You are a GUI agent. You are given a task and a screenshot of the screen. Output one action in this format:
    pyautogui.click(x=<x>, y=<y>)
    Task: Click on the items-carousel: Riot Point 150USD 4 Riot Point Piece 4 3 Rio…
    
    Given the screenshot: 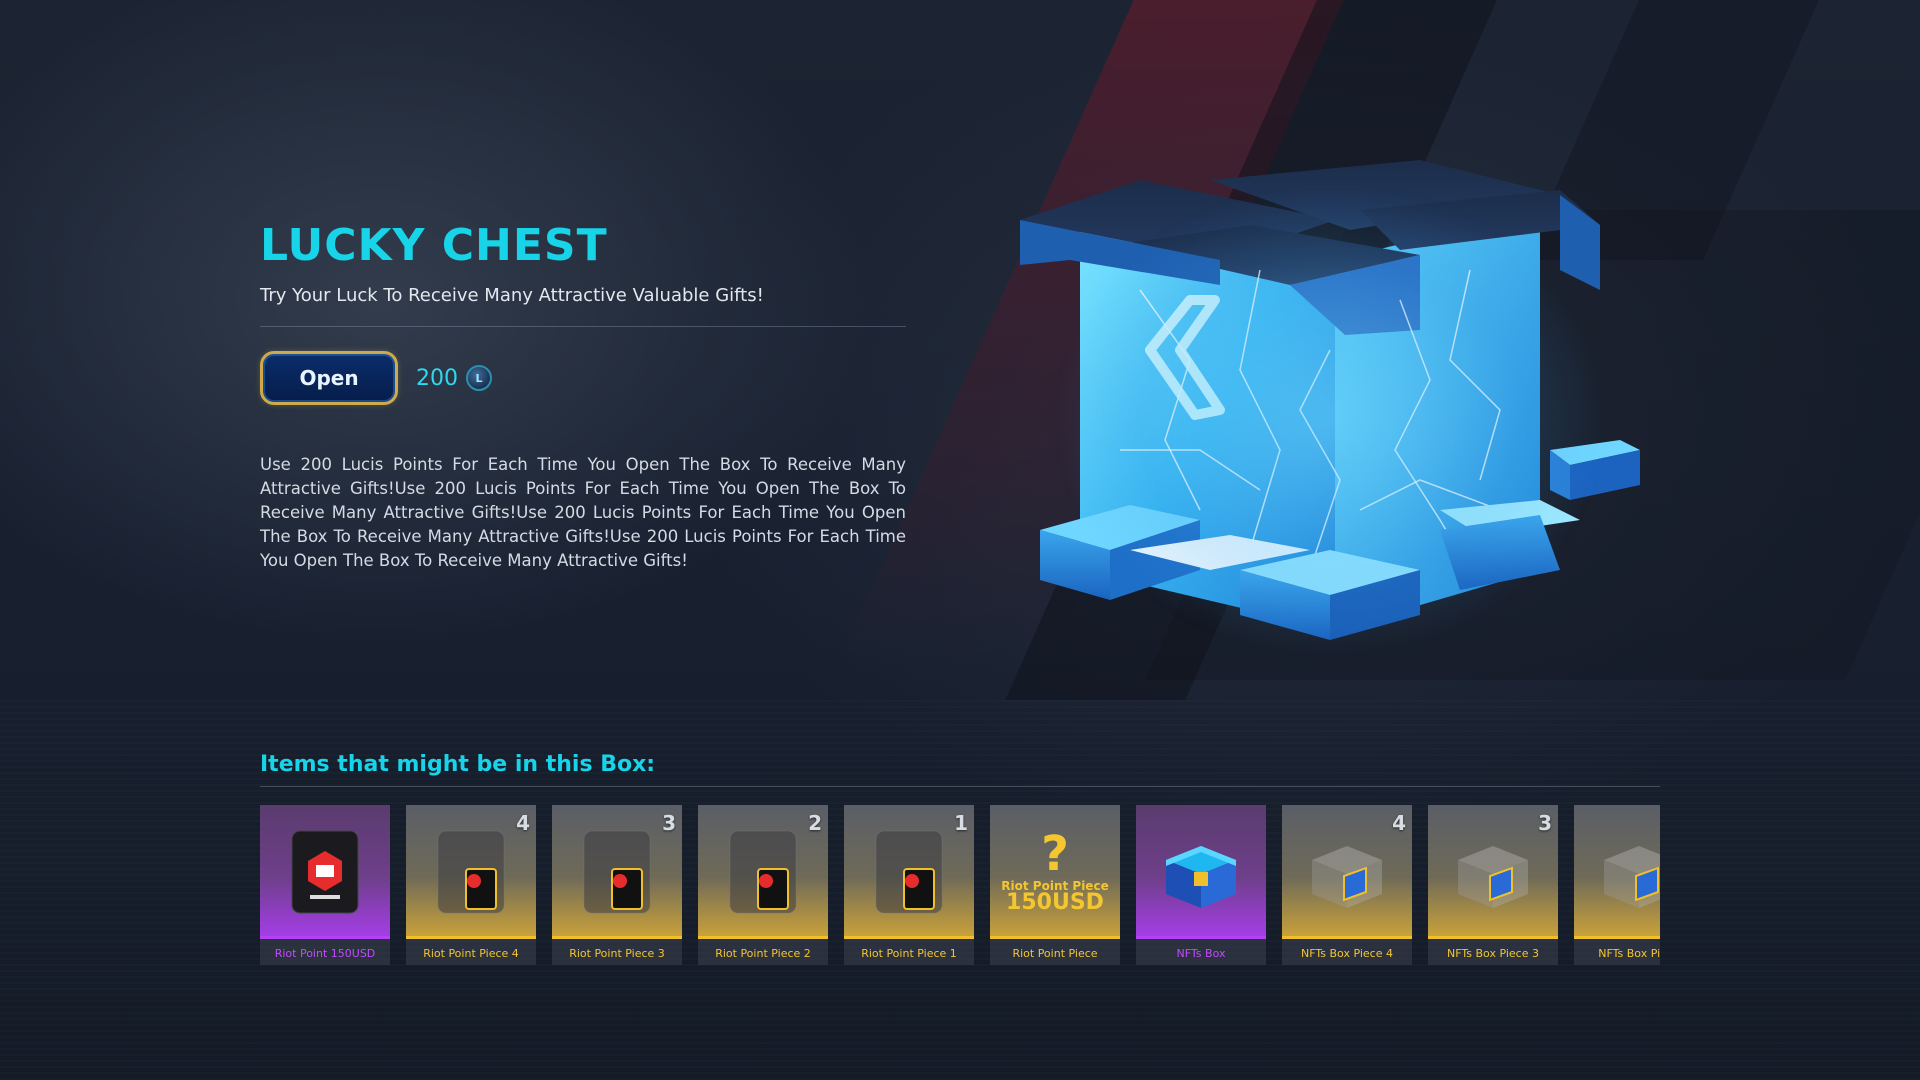 What is the action you would take?
    pyautogui.click(x=960, y=885)
    